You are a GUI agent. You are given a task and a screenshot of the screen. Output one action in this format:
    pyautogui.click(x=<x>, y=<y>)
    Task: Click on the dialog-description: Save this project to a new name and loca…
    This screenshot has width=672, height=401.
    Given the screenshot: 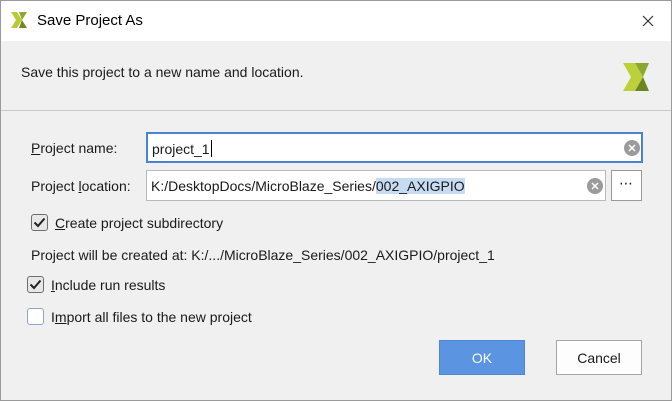 What is the action you would take?
    pyautogui.click(x=162, y=72)
    